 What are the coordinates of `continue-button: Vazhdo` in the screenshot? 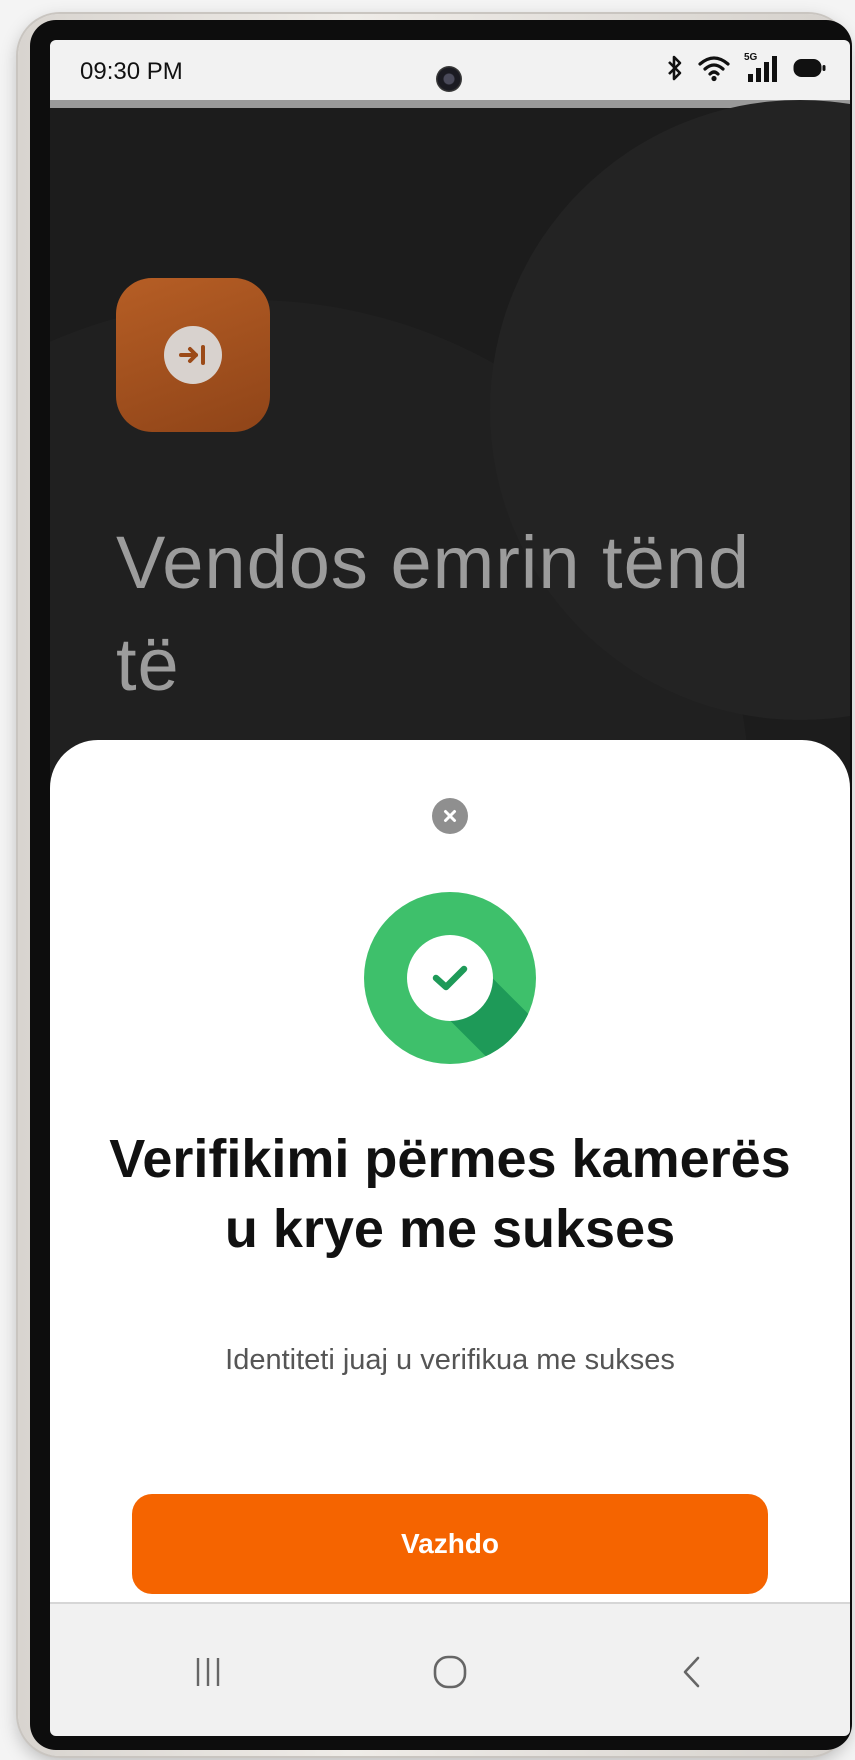 It's located at (450, 1544).